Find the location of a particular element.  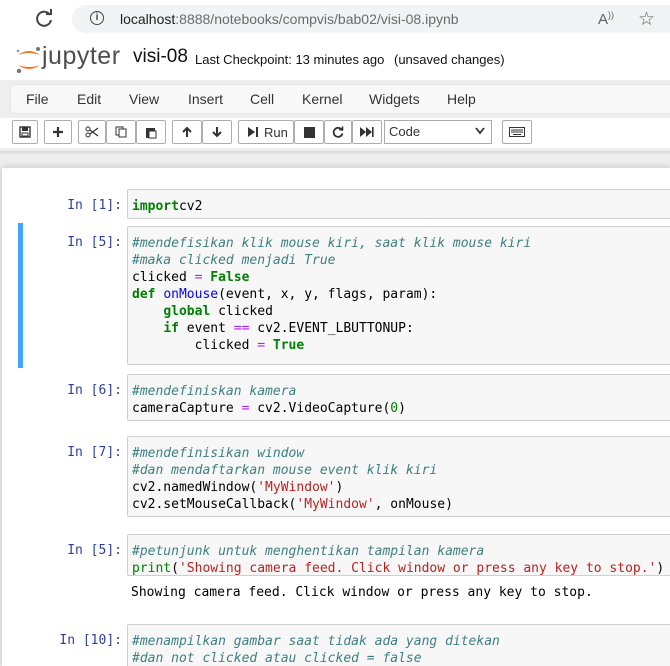

menu-insert: Insert is located at coordinates (205, 99).